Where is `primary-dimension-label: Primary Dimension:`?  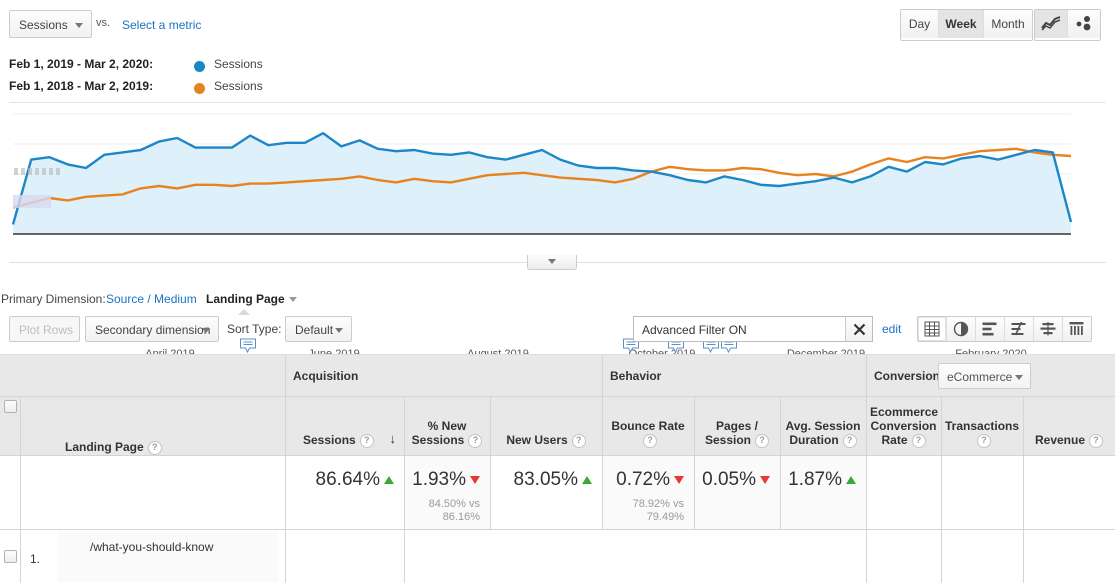
primary-dimension-label: Primary Dimension: is located at coordinates (53, 299).